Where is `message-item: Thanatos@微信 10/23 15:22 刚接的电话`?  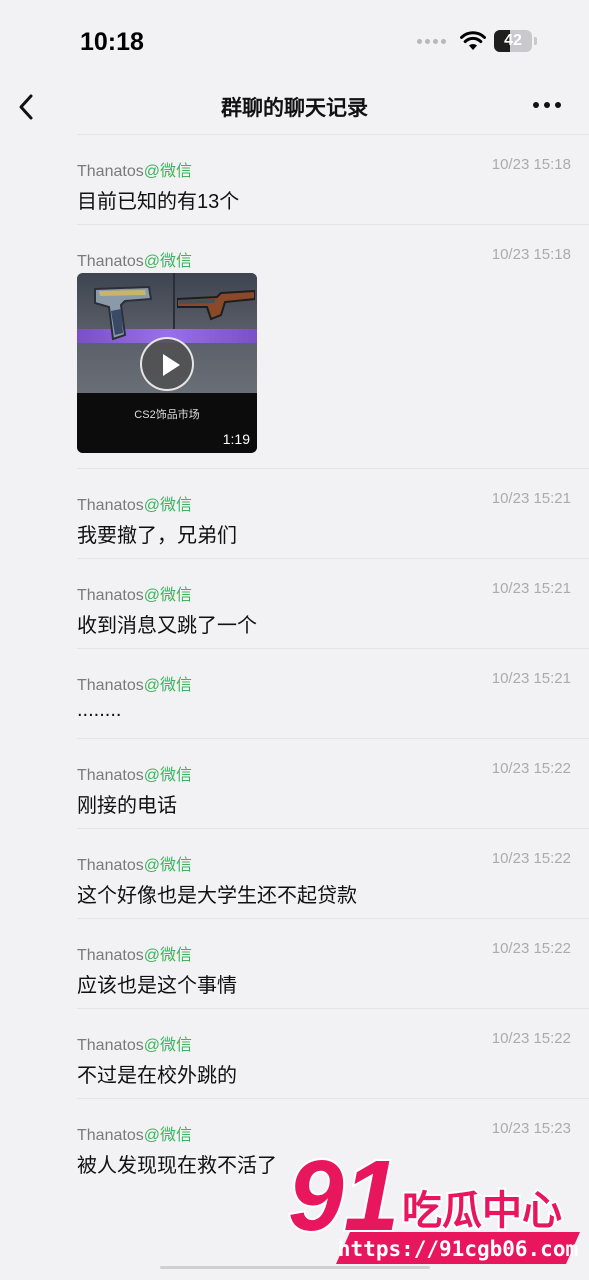
message-item: Thanatos@微信 10/23 15:22 刚接的电话 is located at coordinates (333, 783).